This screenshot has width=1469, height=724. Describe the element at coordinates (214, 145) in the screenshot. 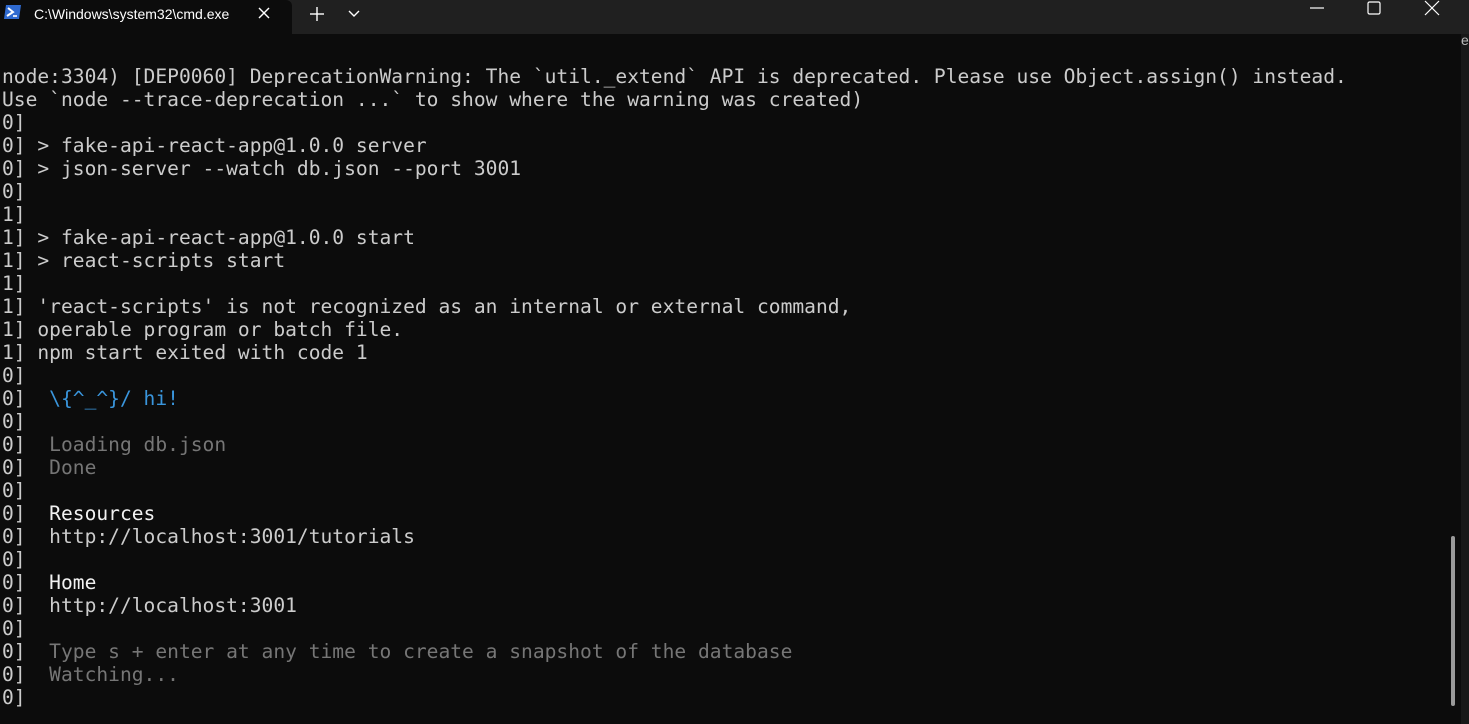

I see `terminal-line: 0] > fake-api-react-app@1.0.0 server` at that location.